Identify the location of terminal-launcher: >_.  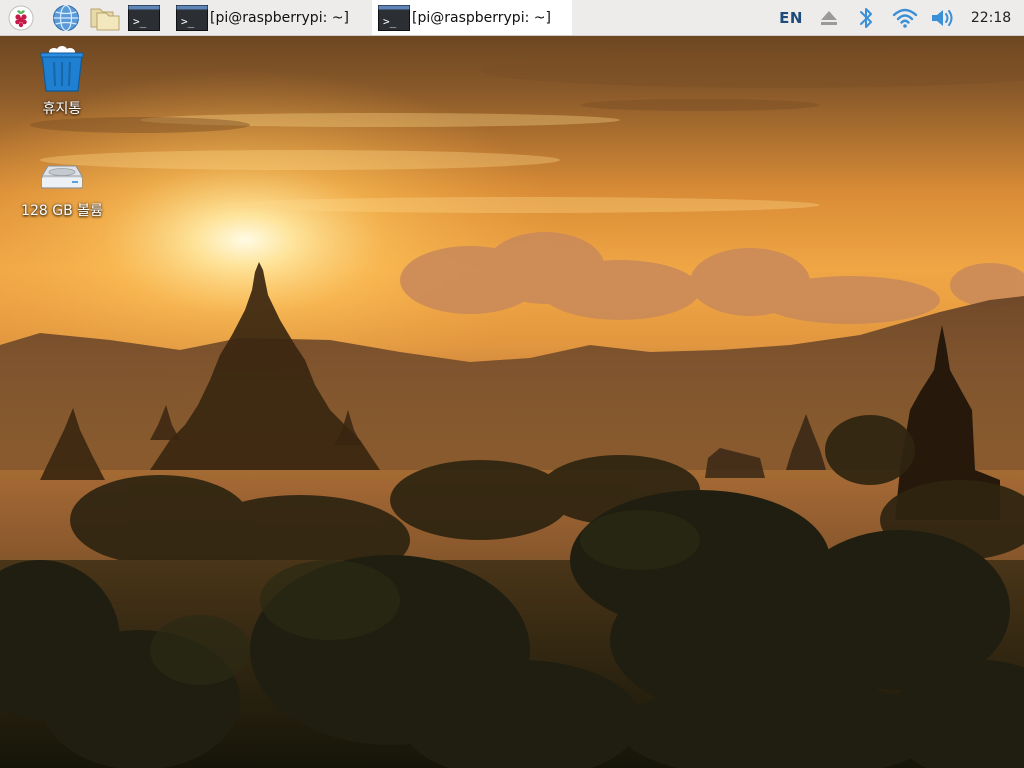
(144, 18).